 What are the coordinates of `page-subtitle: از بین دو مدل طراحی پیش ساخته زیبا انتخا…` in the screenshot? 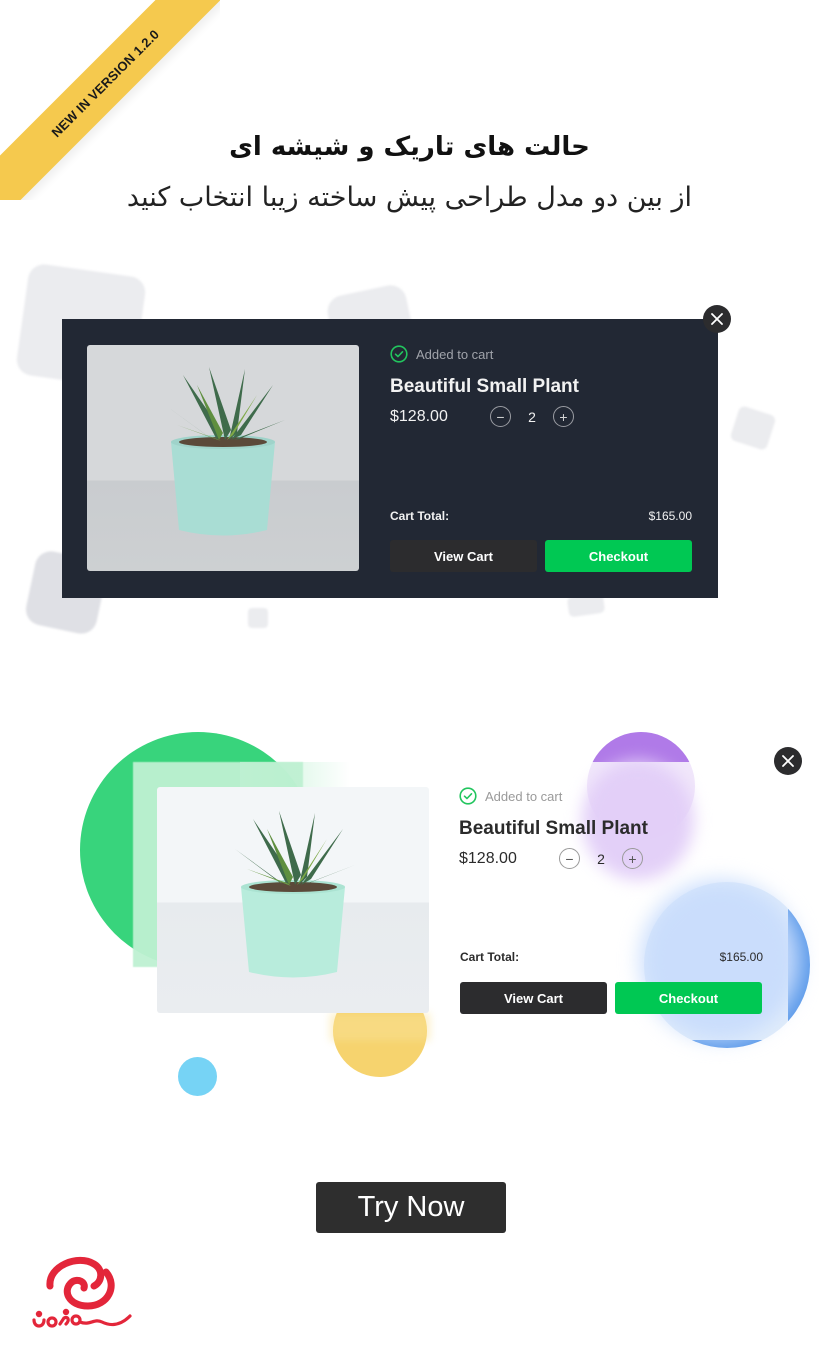 It's located at (409, 197).